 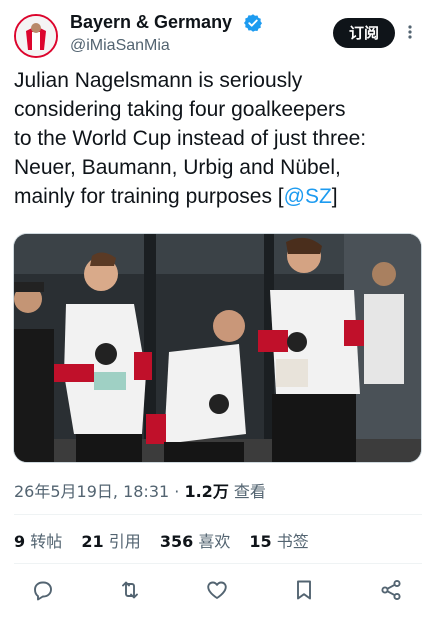 I want to click on stat-count: 15, so click(x=260, y=541).